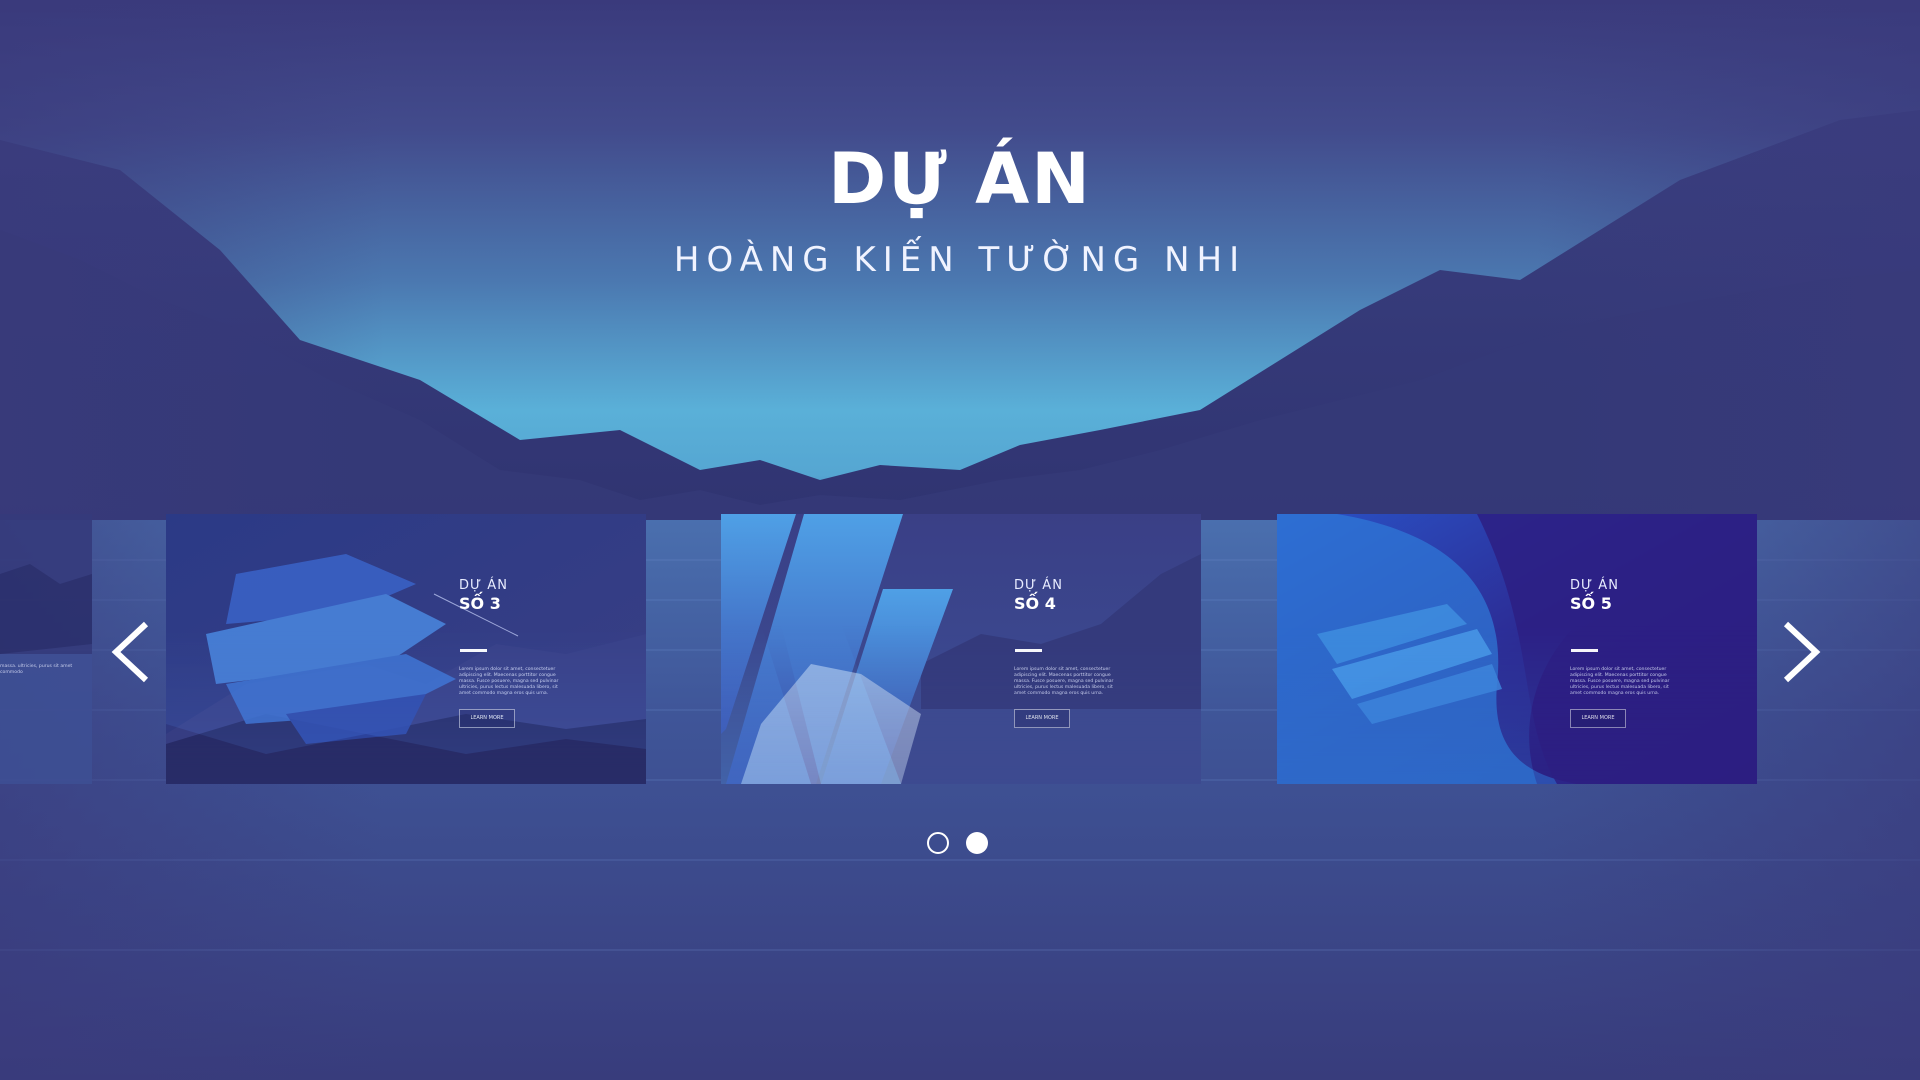 The height and width of the screenshot is (1080, 1920). What do you see at coordinates (36, 669) in the screenshot?
I see `card-description: massa. ultricies, purus sit amet commodo` at bounding box center [36, 669].